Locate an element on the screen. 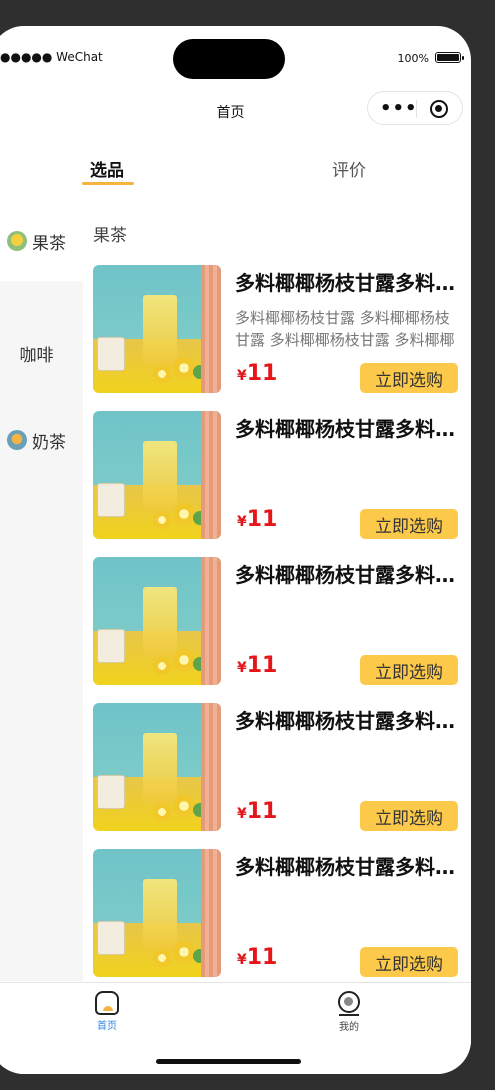 This screenshot has height=1090, width=495. milk-tea-icon is located at coordinates (17, 440).